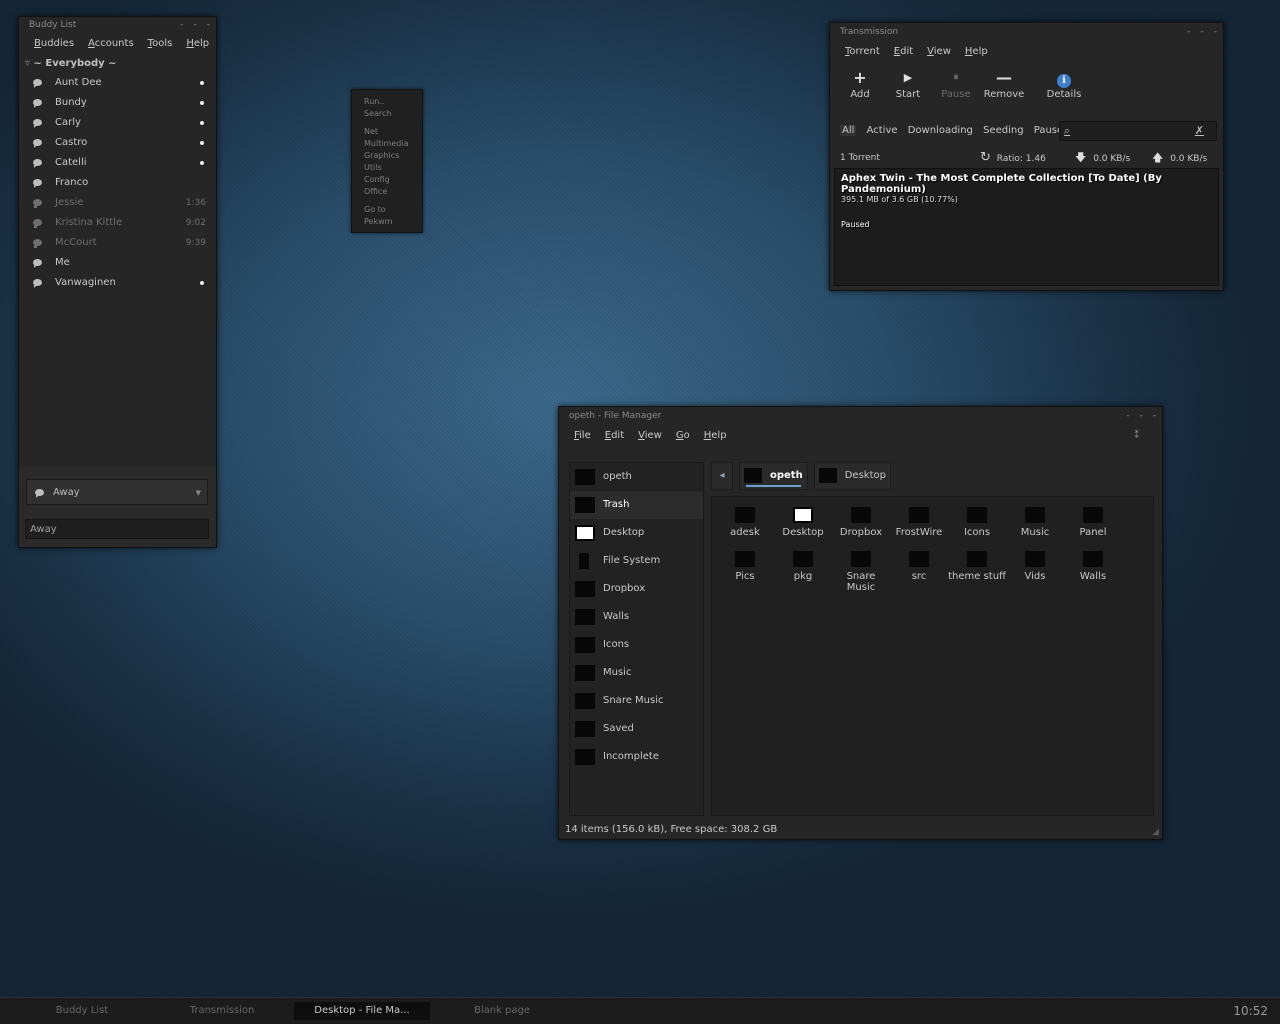 The width and height of the screenshot is (1280, 1024). What do you see at coordinates (1004, 91) in the screenshot?
I see `remove-button: — Remove` at bounding box center [1004, 91].